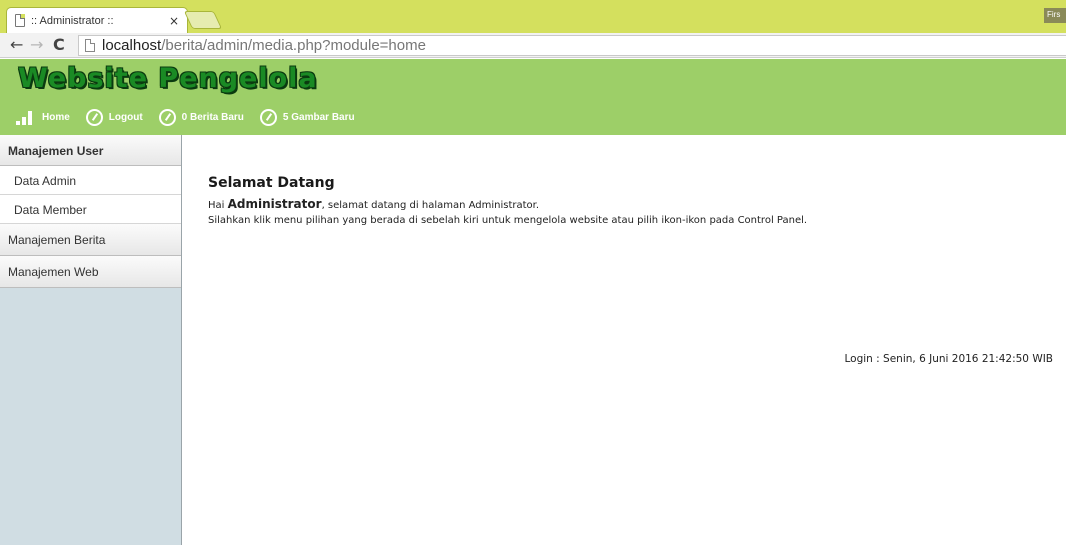  What do you see at coordinates (90, 150) in the screenshot?
I see `sidebar-section-manajemen-user: Manajemen User` at bounding box center [90, 150].